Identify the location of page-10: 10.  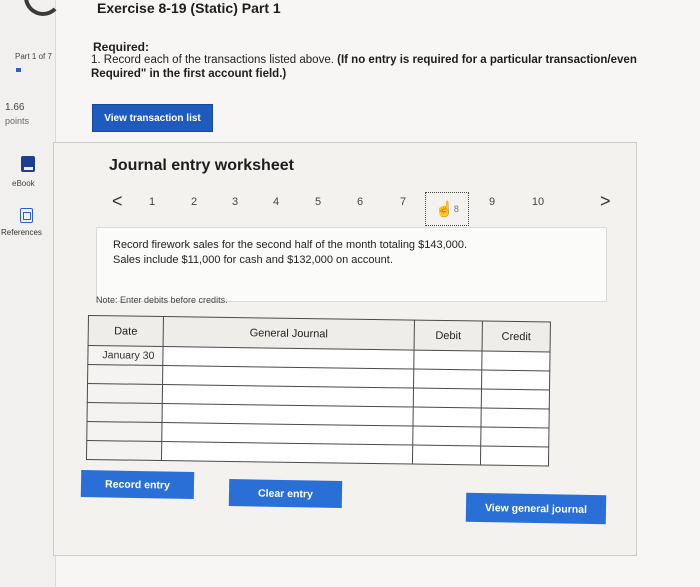
(538, 202).